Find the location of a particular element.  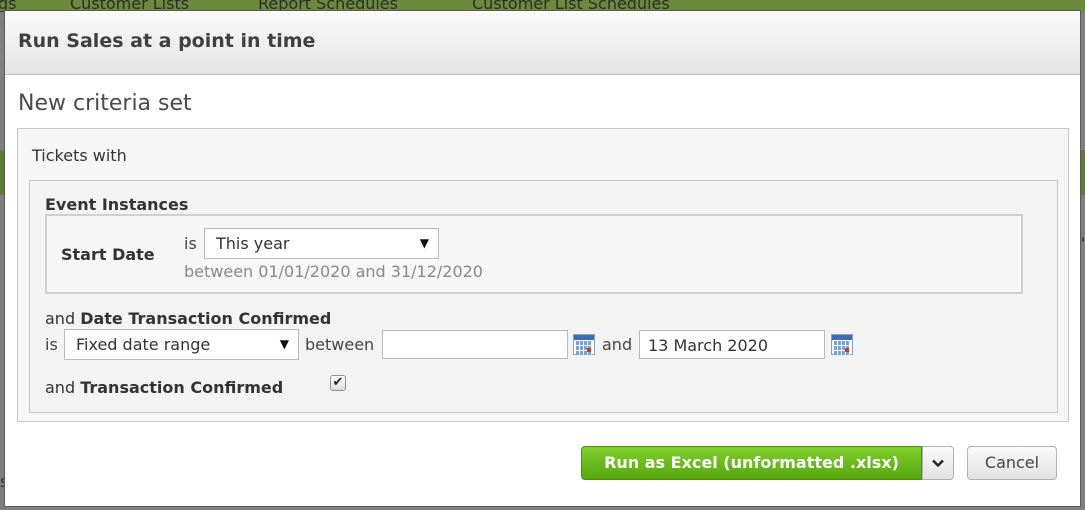

start-date-range-select: This year ▼ is located at coordinates (321, 243).